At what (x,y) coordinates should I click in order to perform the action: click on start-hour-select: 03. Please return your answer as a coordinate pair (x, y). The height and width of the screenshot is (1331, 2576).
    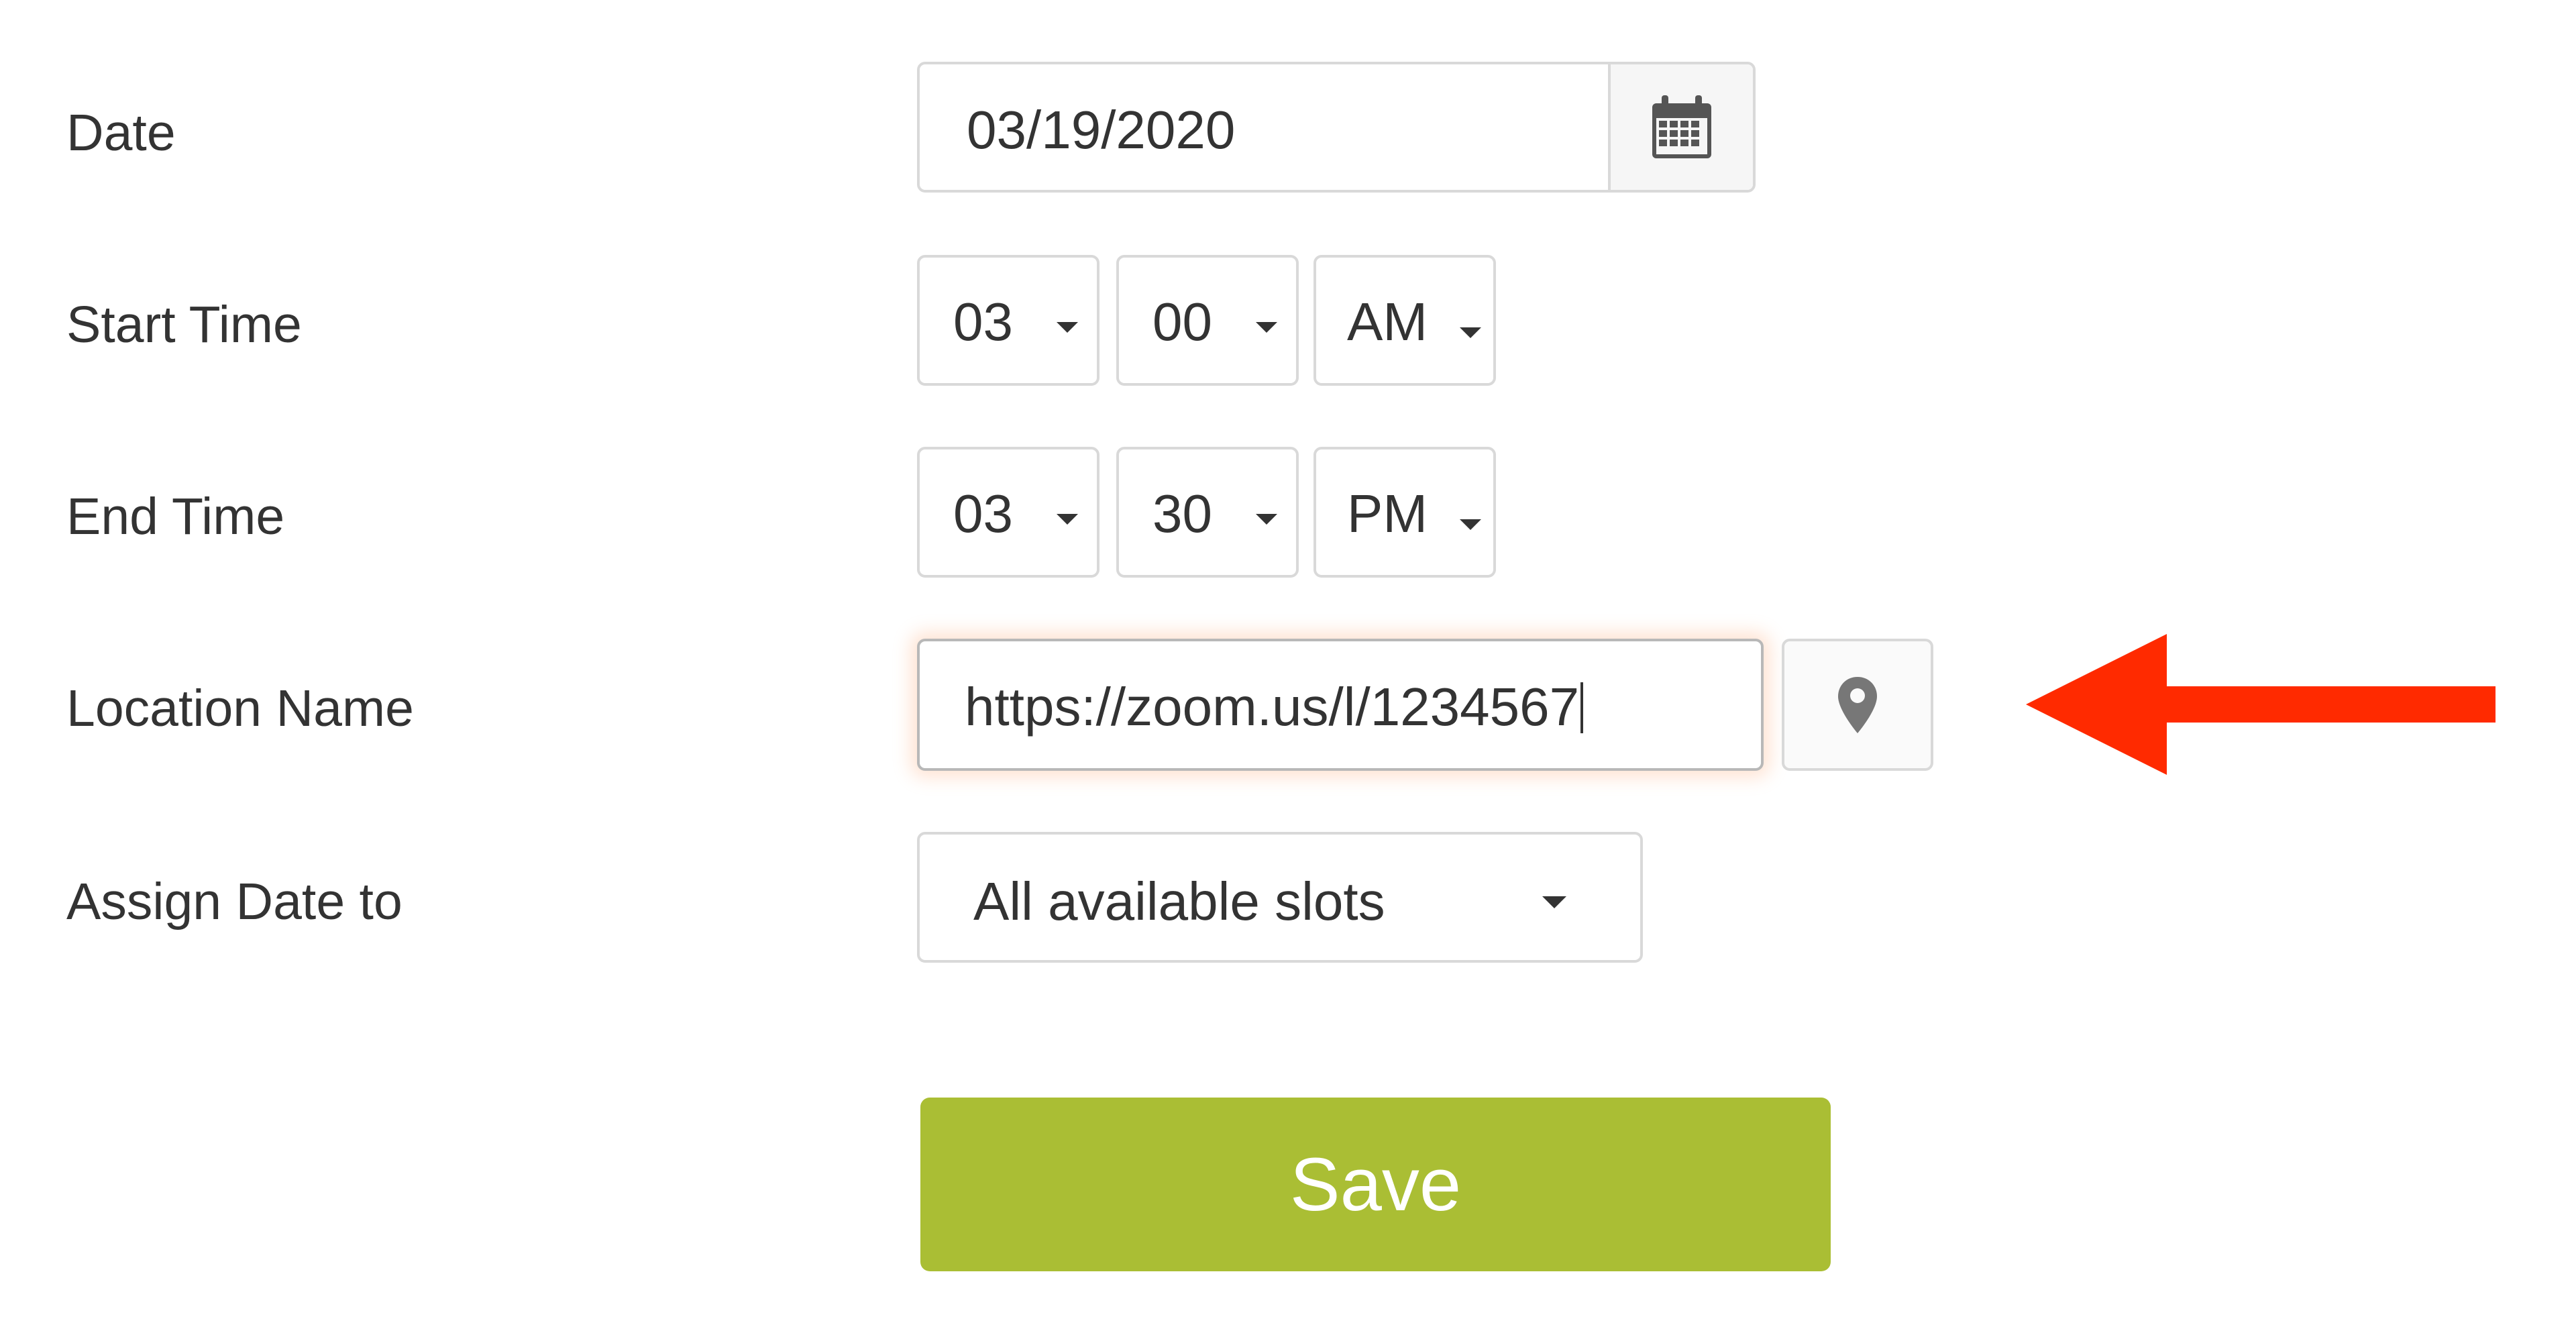
    Looking at the image, I should click on (1008, 320).